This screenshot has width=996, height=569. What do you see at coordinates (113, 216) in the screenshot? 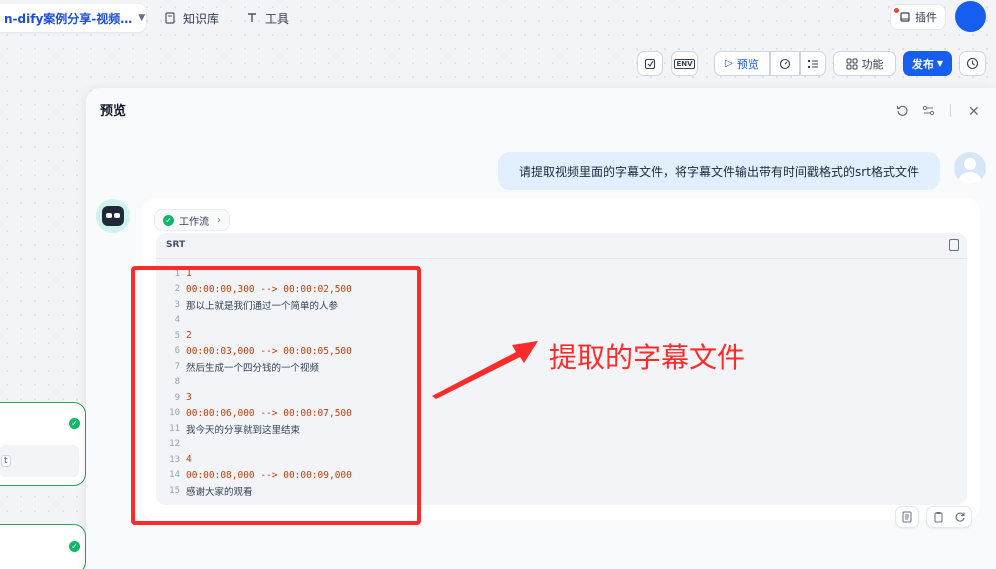
I see `bot-avatar` at bounding box center [113, 216].